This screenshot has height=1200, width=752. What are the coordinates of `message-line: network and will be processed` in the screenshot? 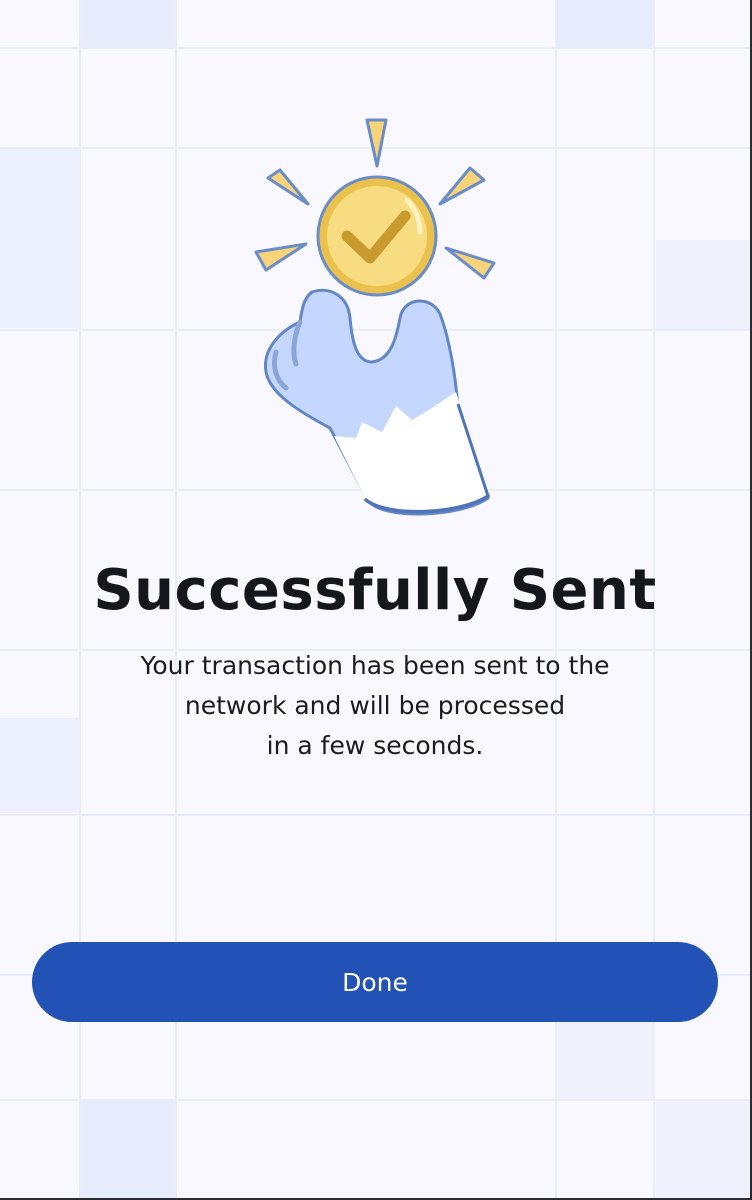 It's located at (375, 705).